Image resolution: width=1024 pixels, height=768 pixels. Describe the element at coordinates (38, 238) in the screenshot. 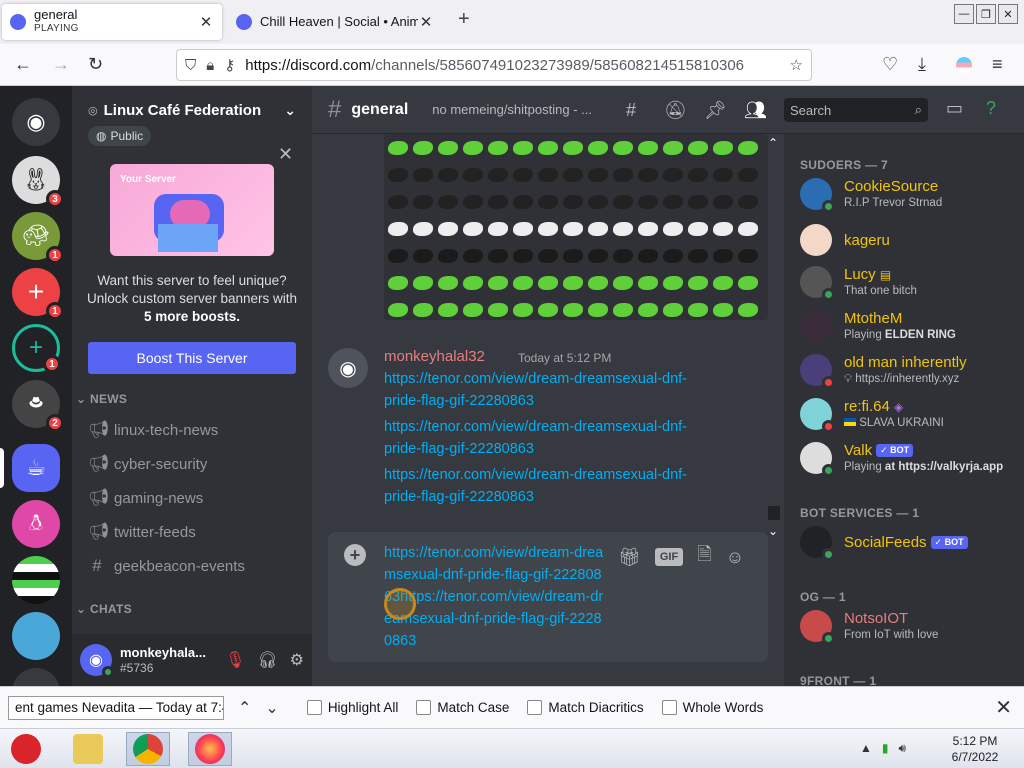

I see `server-icon: 🐢︎ 1` at that location.